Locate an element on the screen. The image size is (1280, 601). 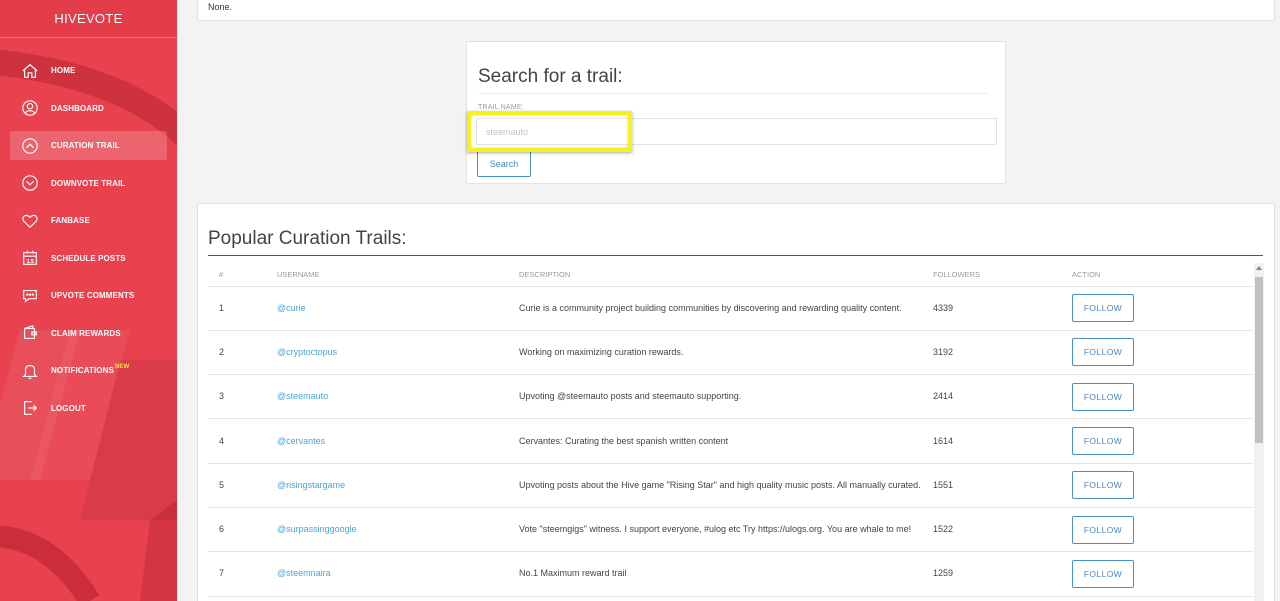
heart-icon is located at coordinates (30, 221).